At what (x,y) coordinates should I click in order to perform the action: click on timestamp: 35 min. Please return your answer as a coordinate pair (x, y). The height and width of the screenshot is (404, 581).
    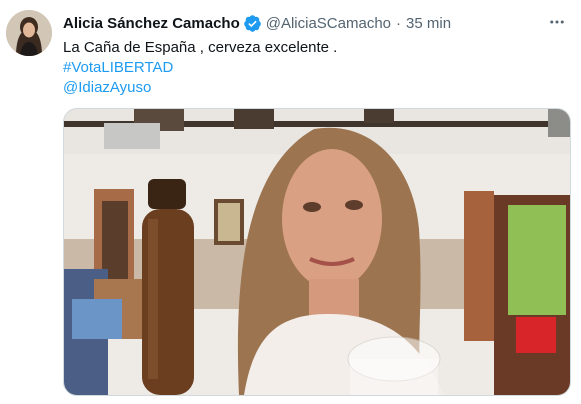
    Looking at the image, I should click on (428, 23).